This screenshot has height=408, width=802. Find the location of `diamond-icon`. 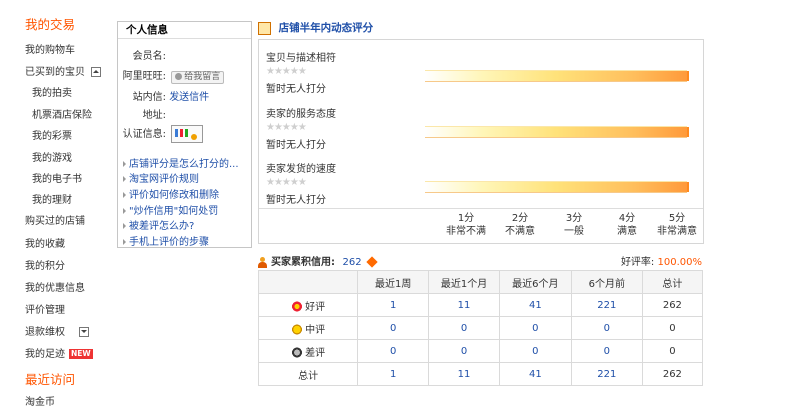

diamond-icon is located at coordinates (371, 262).